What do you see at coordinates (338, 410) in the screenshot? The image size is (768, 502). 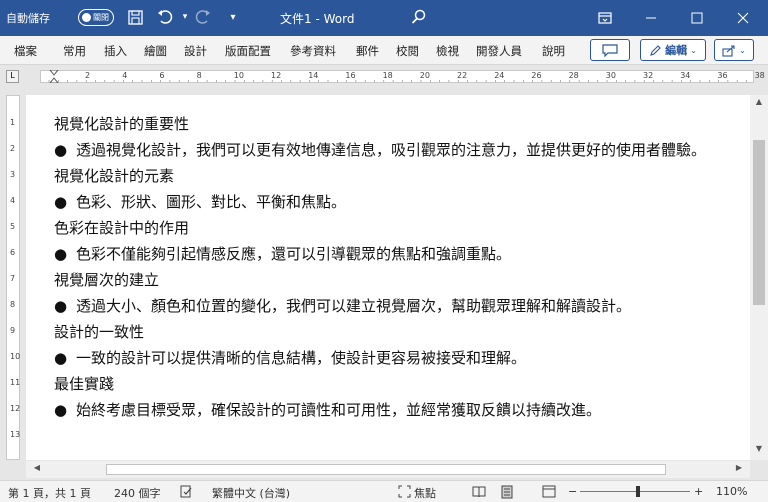 I see `bullet-text: 始終考慮目標受眾，確保設計的可讀性和可用性，並經常獲取反饋以持續改進。` at bounding box center [338, 410].